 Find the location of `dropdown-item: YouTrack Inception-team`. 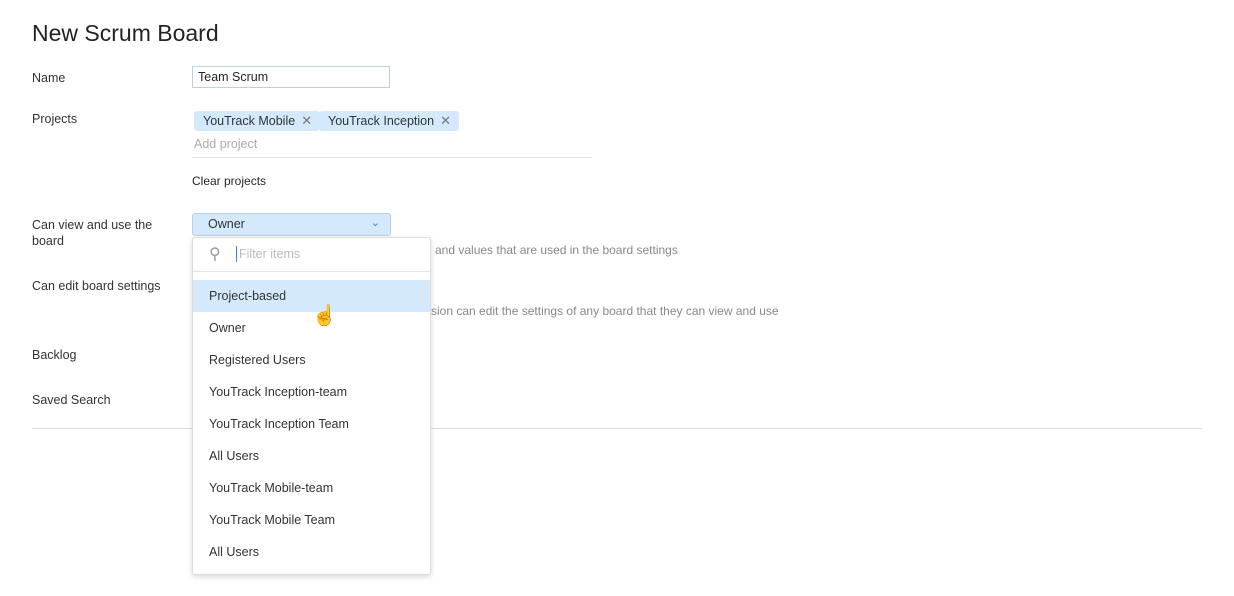

dropdown-item: YouTrack Inception-team is located at coordinates (311, 392).